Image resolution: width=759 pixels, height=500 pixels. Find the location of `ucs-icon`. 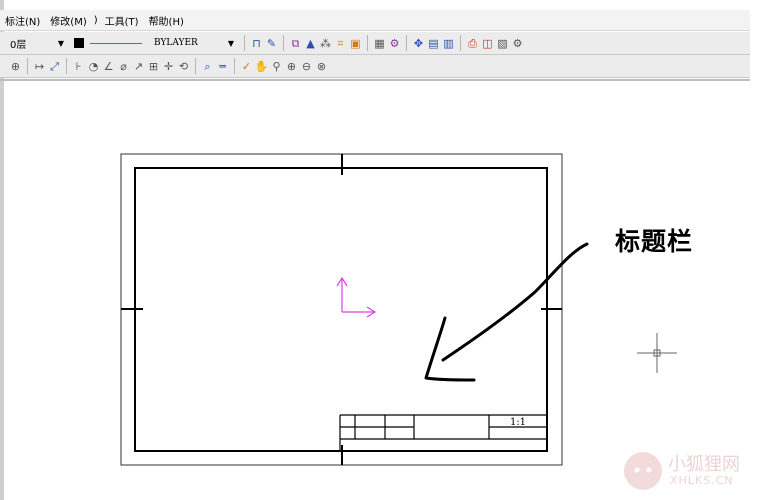

ucs-icon is located at coordinates (356, 297).